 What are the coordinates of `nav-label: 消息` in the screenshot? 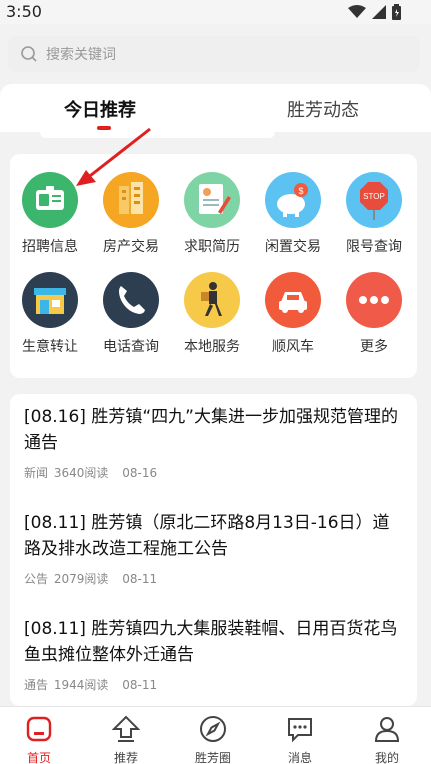 It's located at (299, 757).